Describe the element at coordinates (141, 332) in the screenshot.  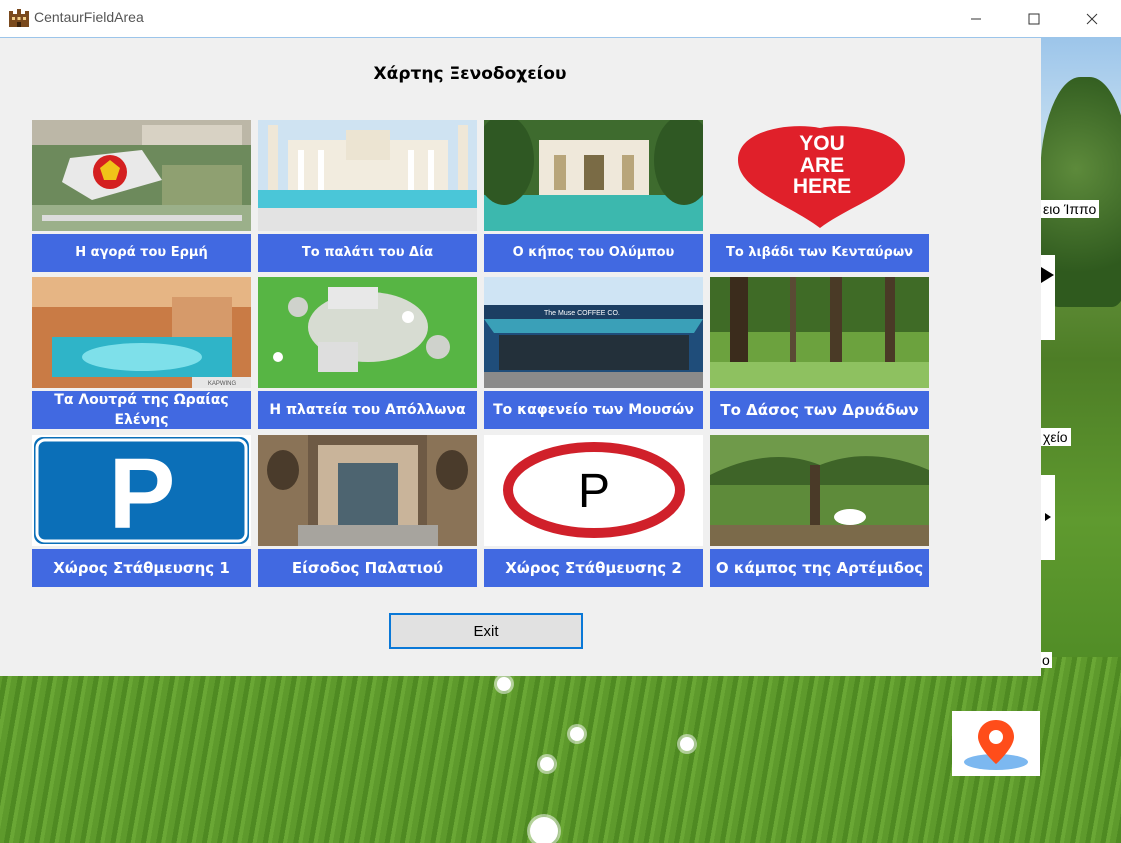
I see `tile-image: KAPWING` at that location.